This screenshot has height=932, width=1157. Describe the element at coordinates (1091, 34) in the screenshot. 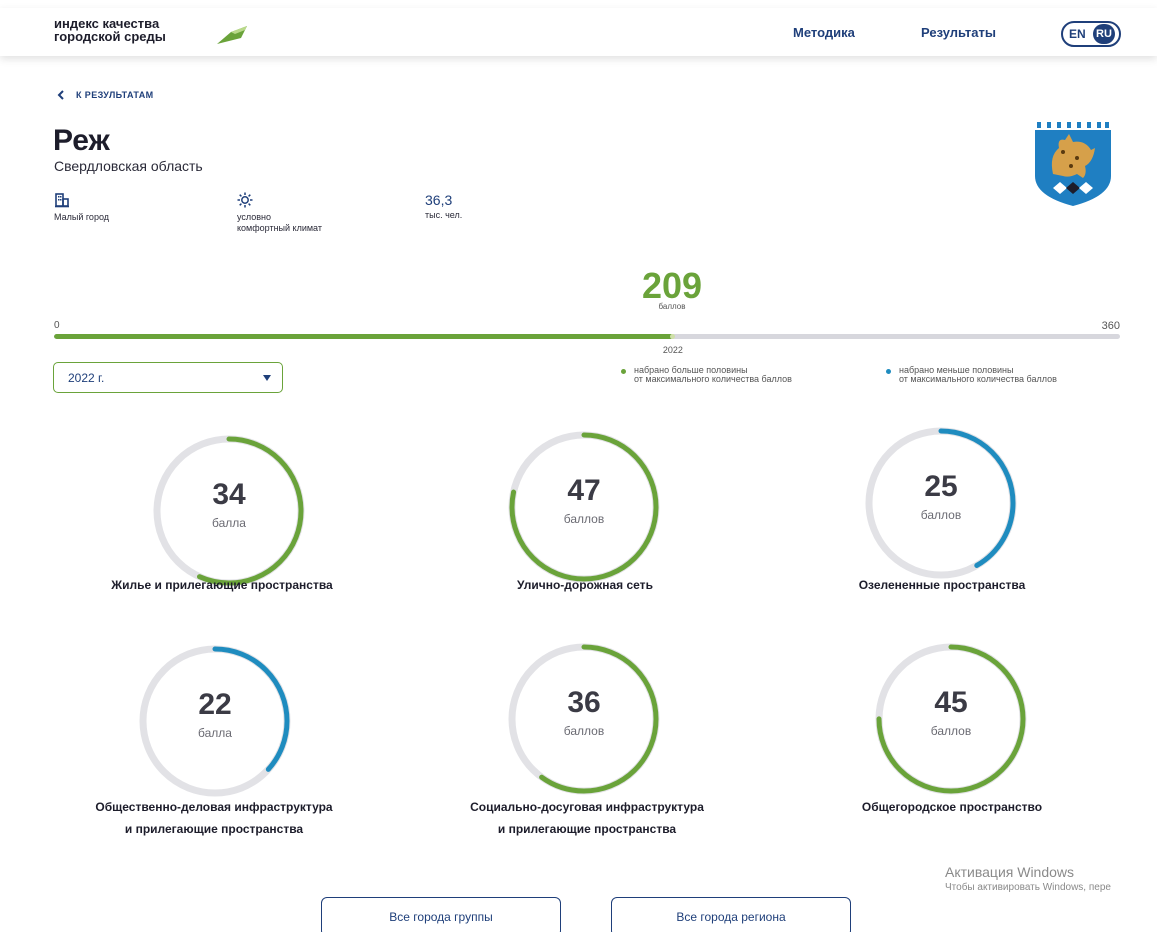

I see `language-switch: EN RU` at that location.